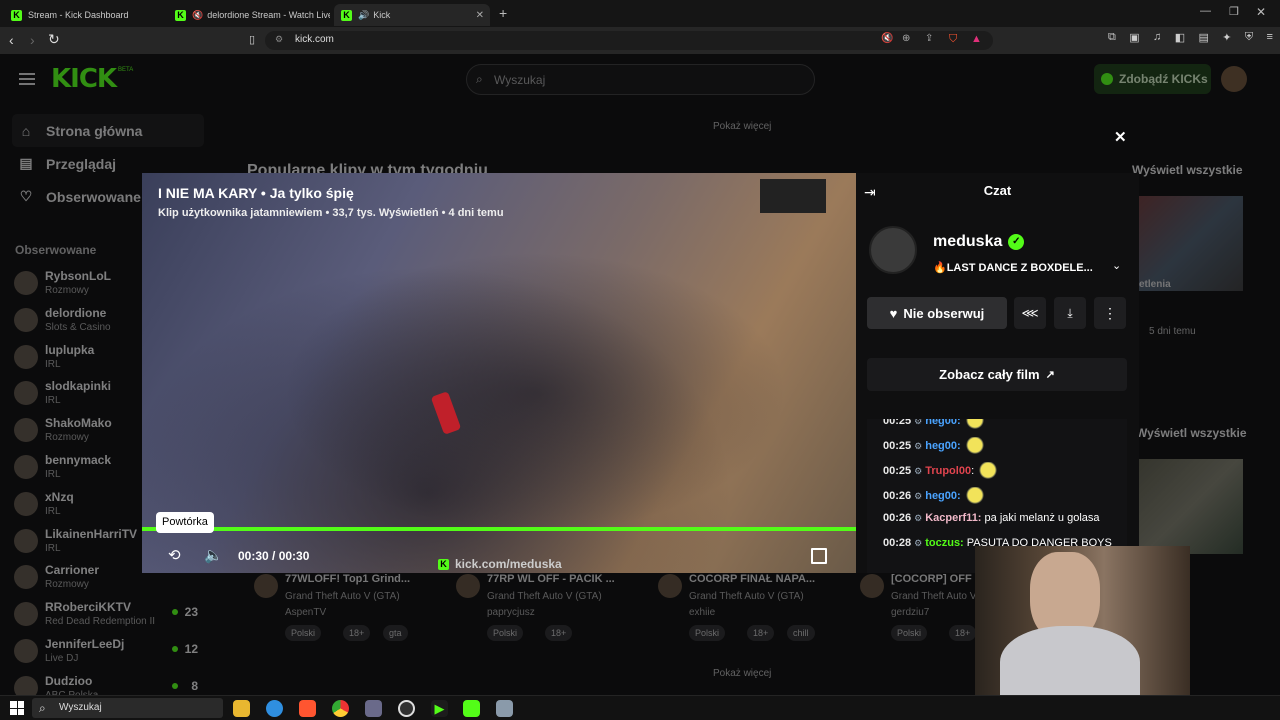 Image resolution: width=1280 pixels, height=720 pixels. Describe the element at coordinates (1191, 243) in the screenshot. I see `clip-thumbnail` at that location.